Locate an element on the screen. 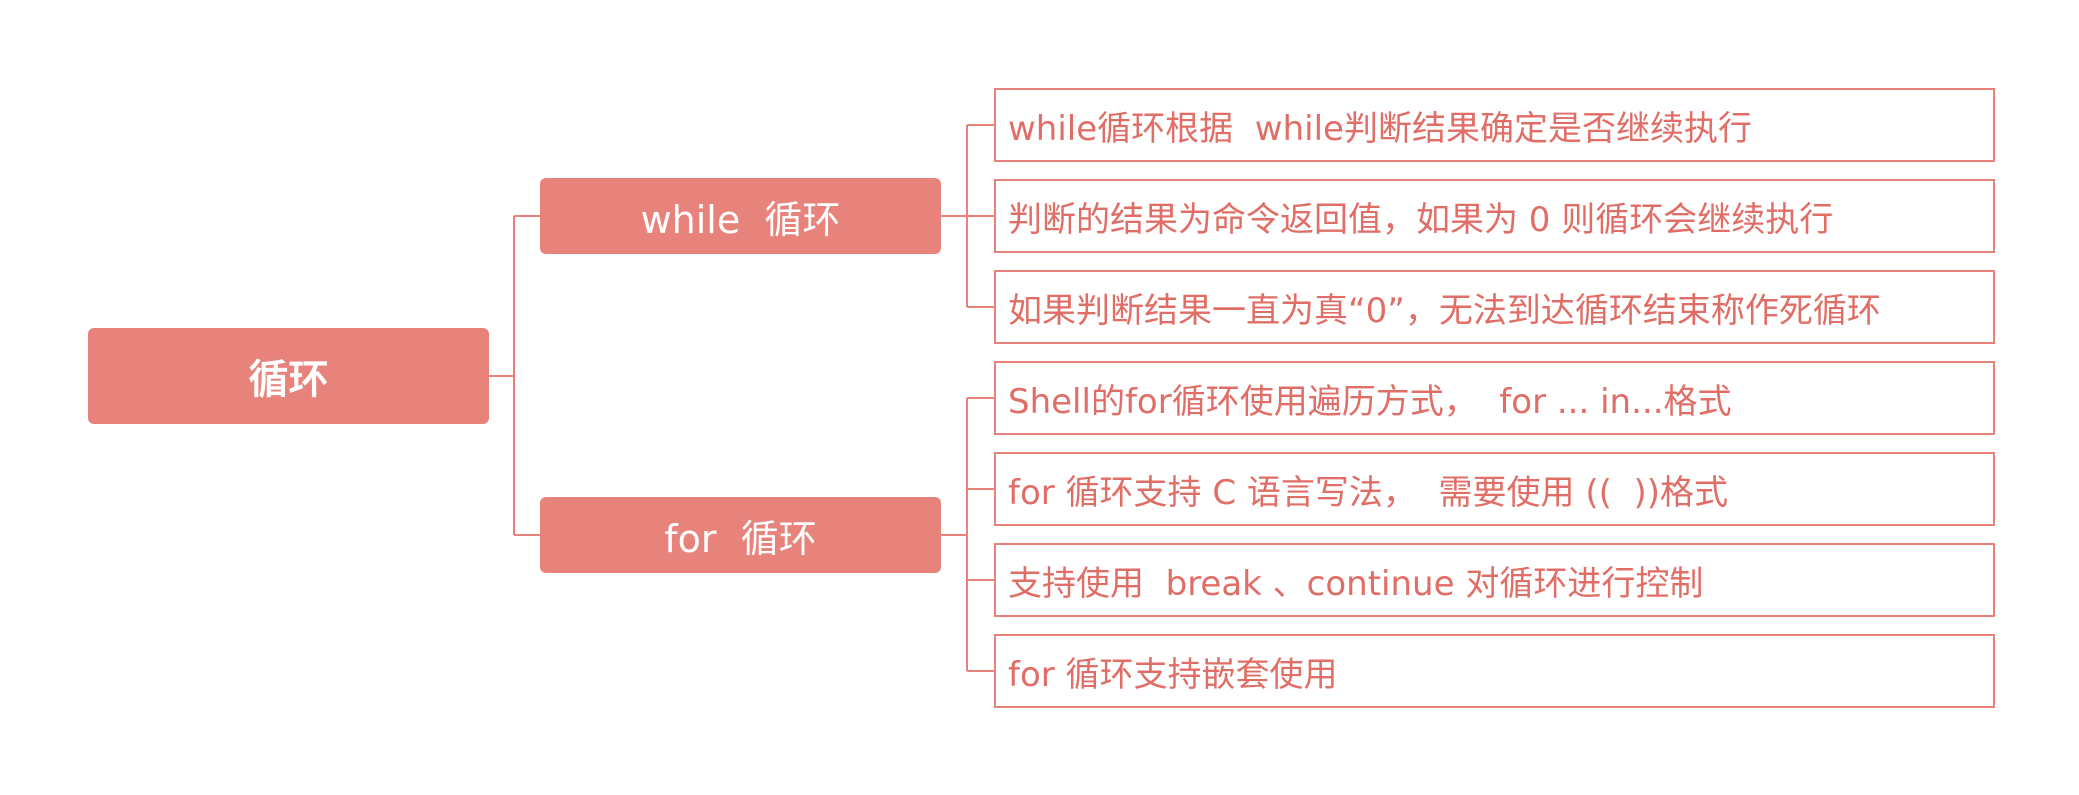 The height and width of the screenshot is (795, 2079). leaf-for-2: for 循环支持 C 语言写法， 需要使用 (( ))格式 is located at coordinates (1494, 489).